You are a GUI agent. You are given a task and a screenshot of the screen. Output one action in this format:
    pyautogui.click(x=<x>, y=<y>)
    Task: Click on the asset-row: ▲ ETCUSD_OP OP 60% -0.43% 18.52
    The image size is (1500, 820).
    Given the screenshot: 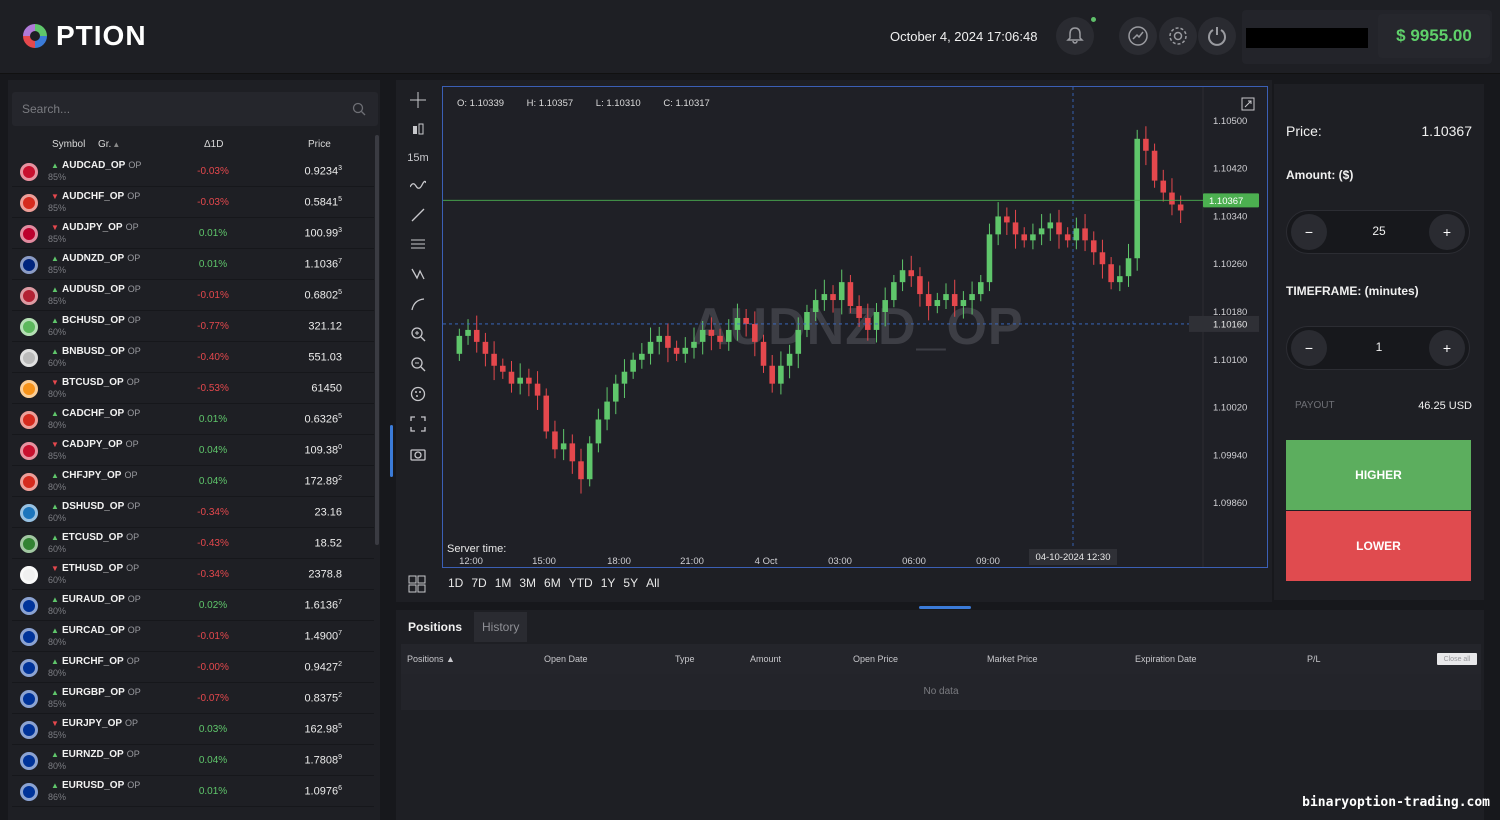 What is the action you would take?
    pyautogui.click(x=193, y=543)
    